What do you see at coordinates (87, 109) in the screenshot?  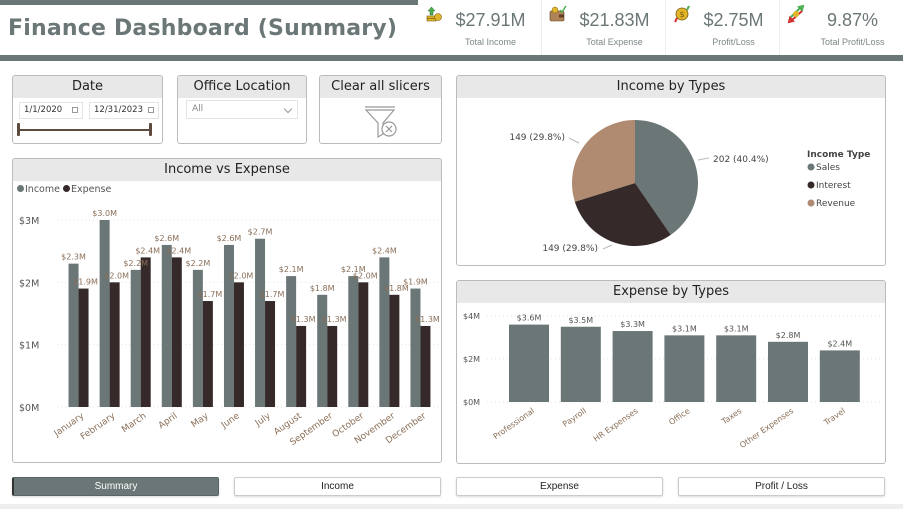 I see `date-slicer: Date 1/1/2020 12/31/2023` at bounding box center [87, 109].